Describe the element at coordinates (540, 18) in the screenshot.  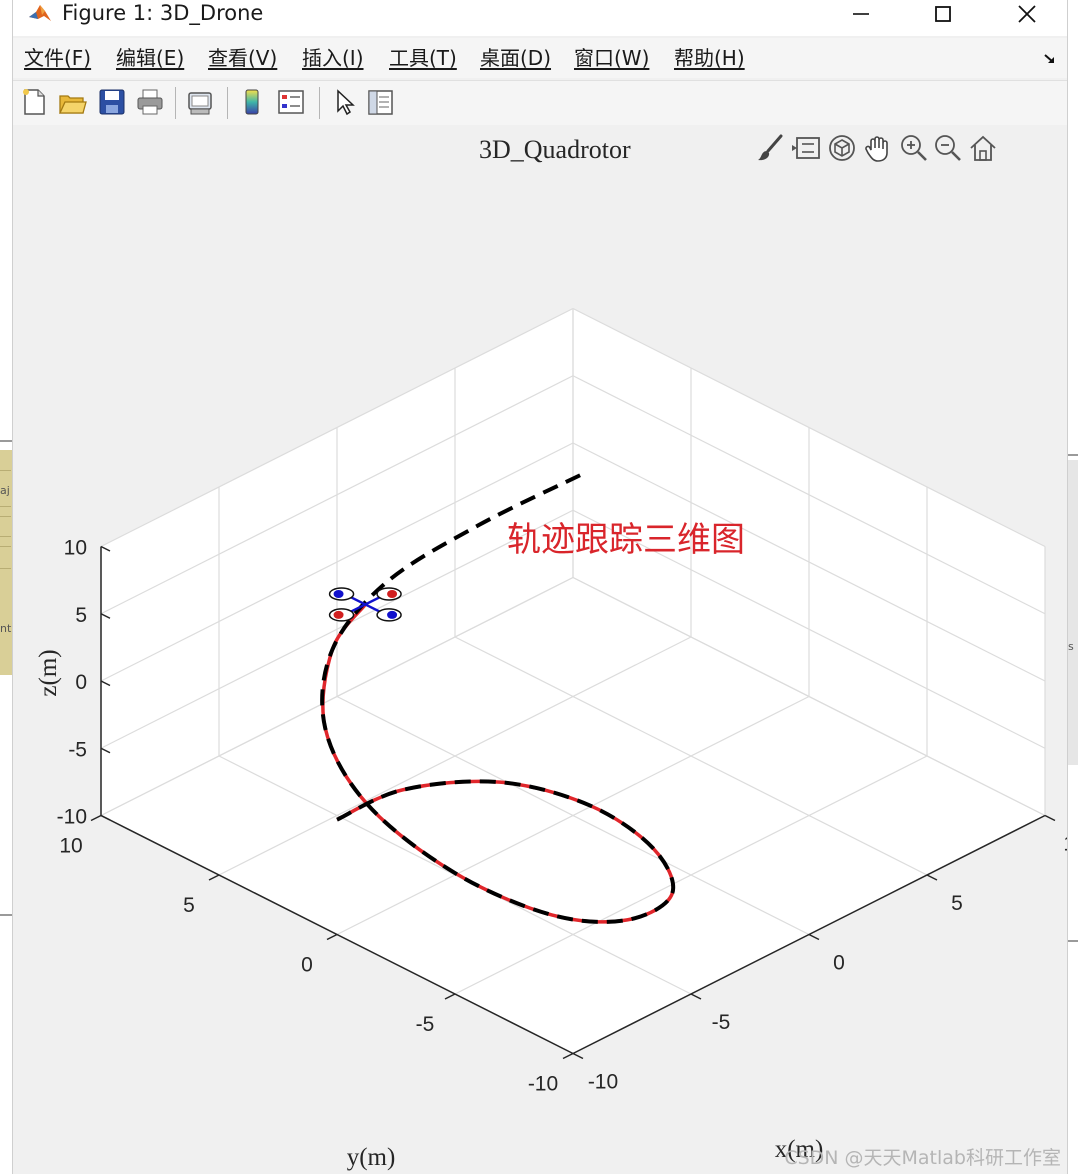
I see `title-bar: Figure 1: 3D_Drone` at that location.